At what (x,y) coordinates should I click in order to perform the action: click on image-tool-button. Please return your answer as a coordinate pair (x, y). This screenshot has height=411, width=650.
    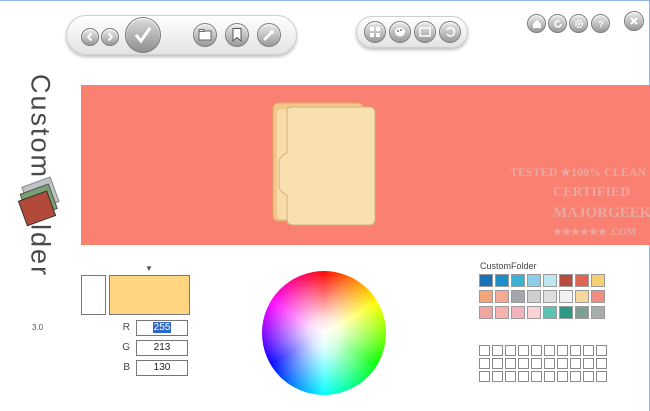
    Looking at the image, I should click on (425, 32).